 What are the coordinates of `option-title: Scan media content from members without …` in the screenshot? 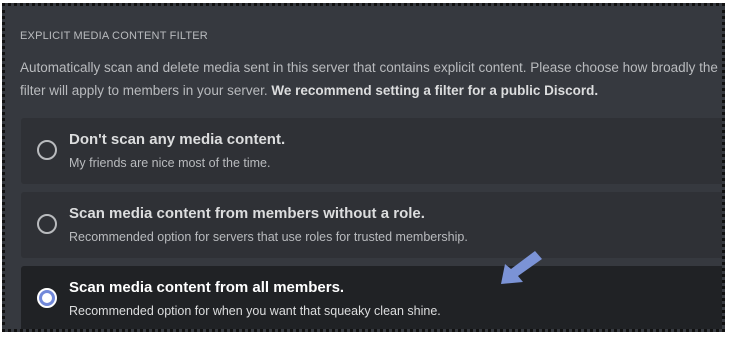 It's located at (247, 213).